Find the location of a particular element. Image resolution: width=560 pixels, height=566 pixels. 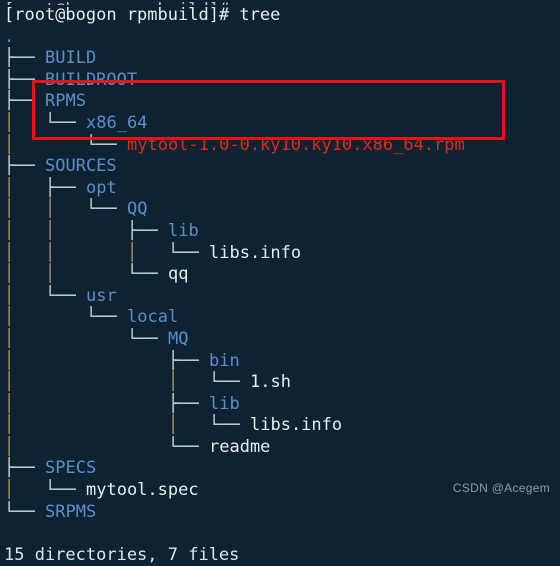

tree-line: │ └── usr is located at coordinates (280, 297).